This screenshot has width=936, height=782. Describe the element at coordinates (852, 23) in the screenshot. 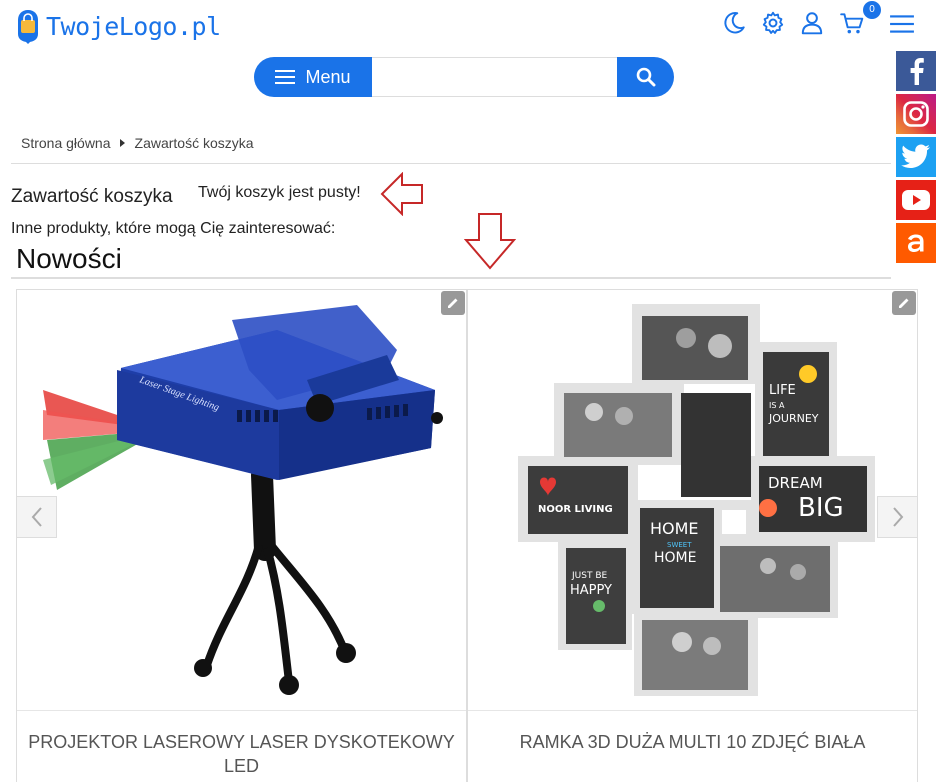

I see `cart-icon` at that location.